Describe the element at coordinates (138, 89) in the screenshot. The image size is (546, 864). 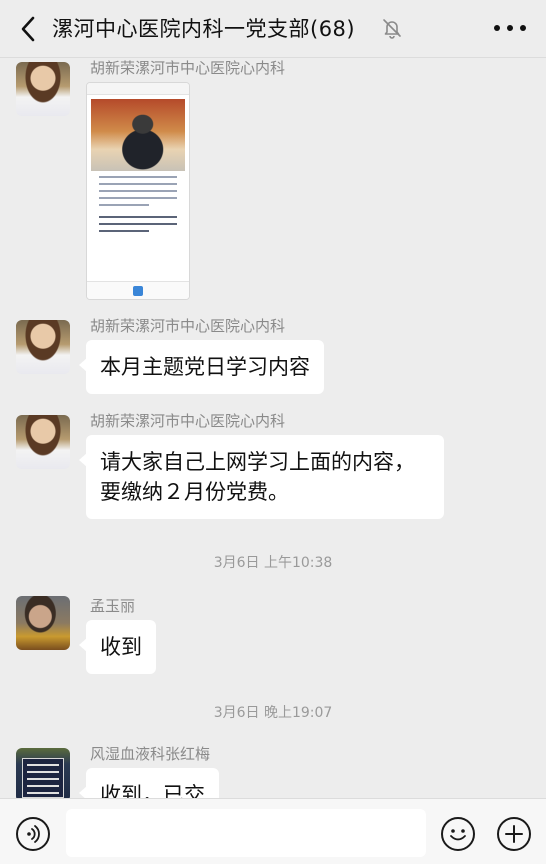
I see `image-topbar` at that location.